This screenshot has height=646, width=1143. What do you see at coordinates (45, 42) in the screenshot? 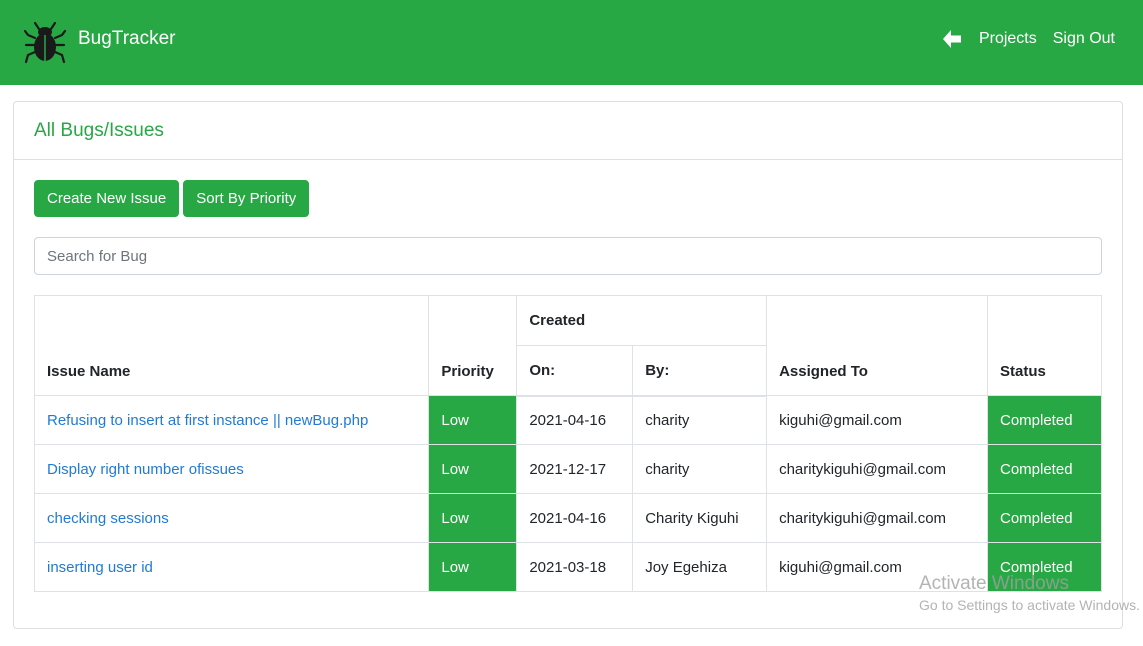
I see `bug-icon` at bounding box center [45, 42].